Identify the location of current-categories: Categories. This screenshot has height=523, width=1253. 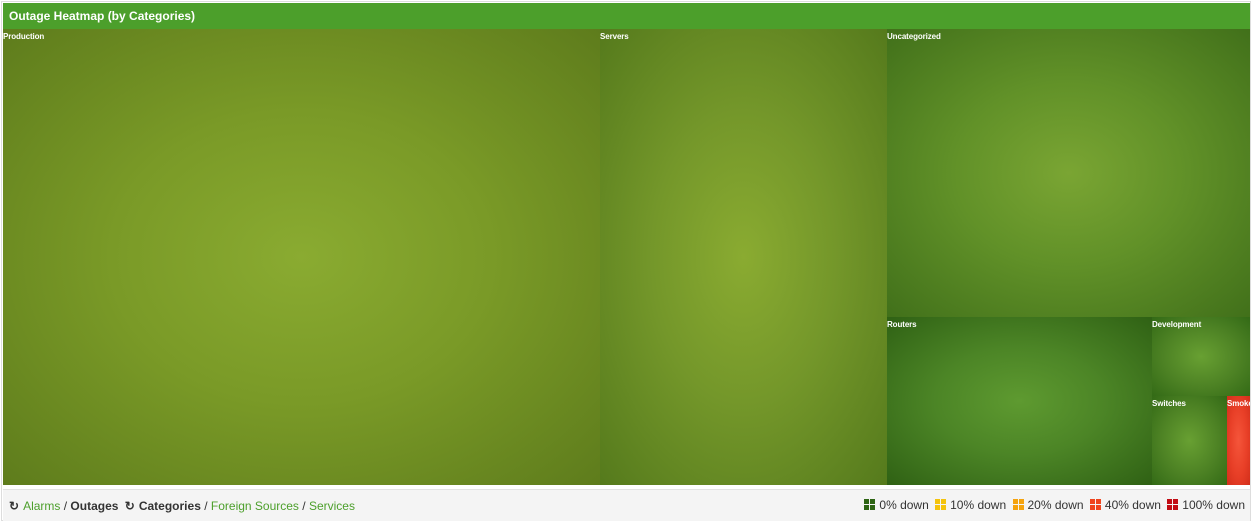
(169, 506).